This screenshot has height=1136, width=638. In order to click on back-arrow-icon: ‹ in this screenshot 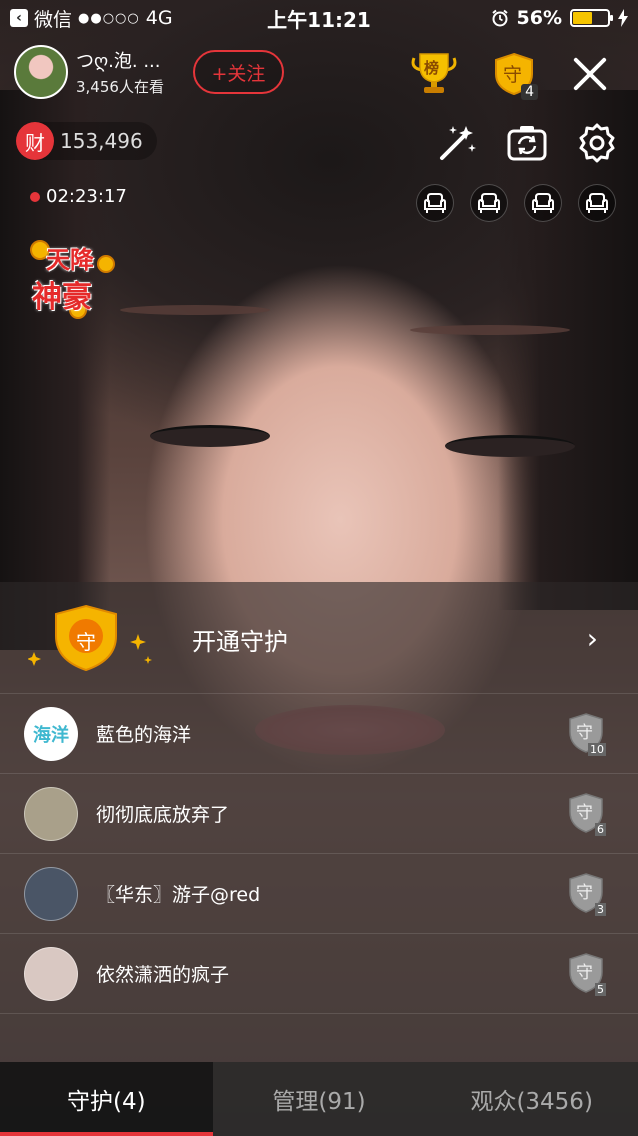, I will do `click(19, 18)`.